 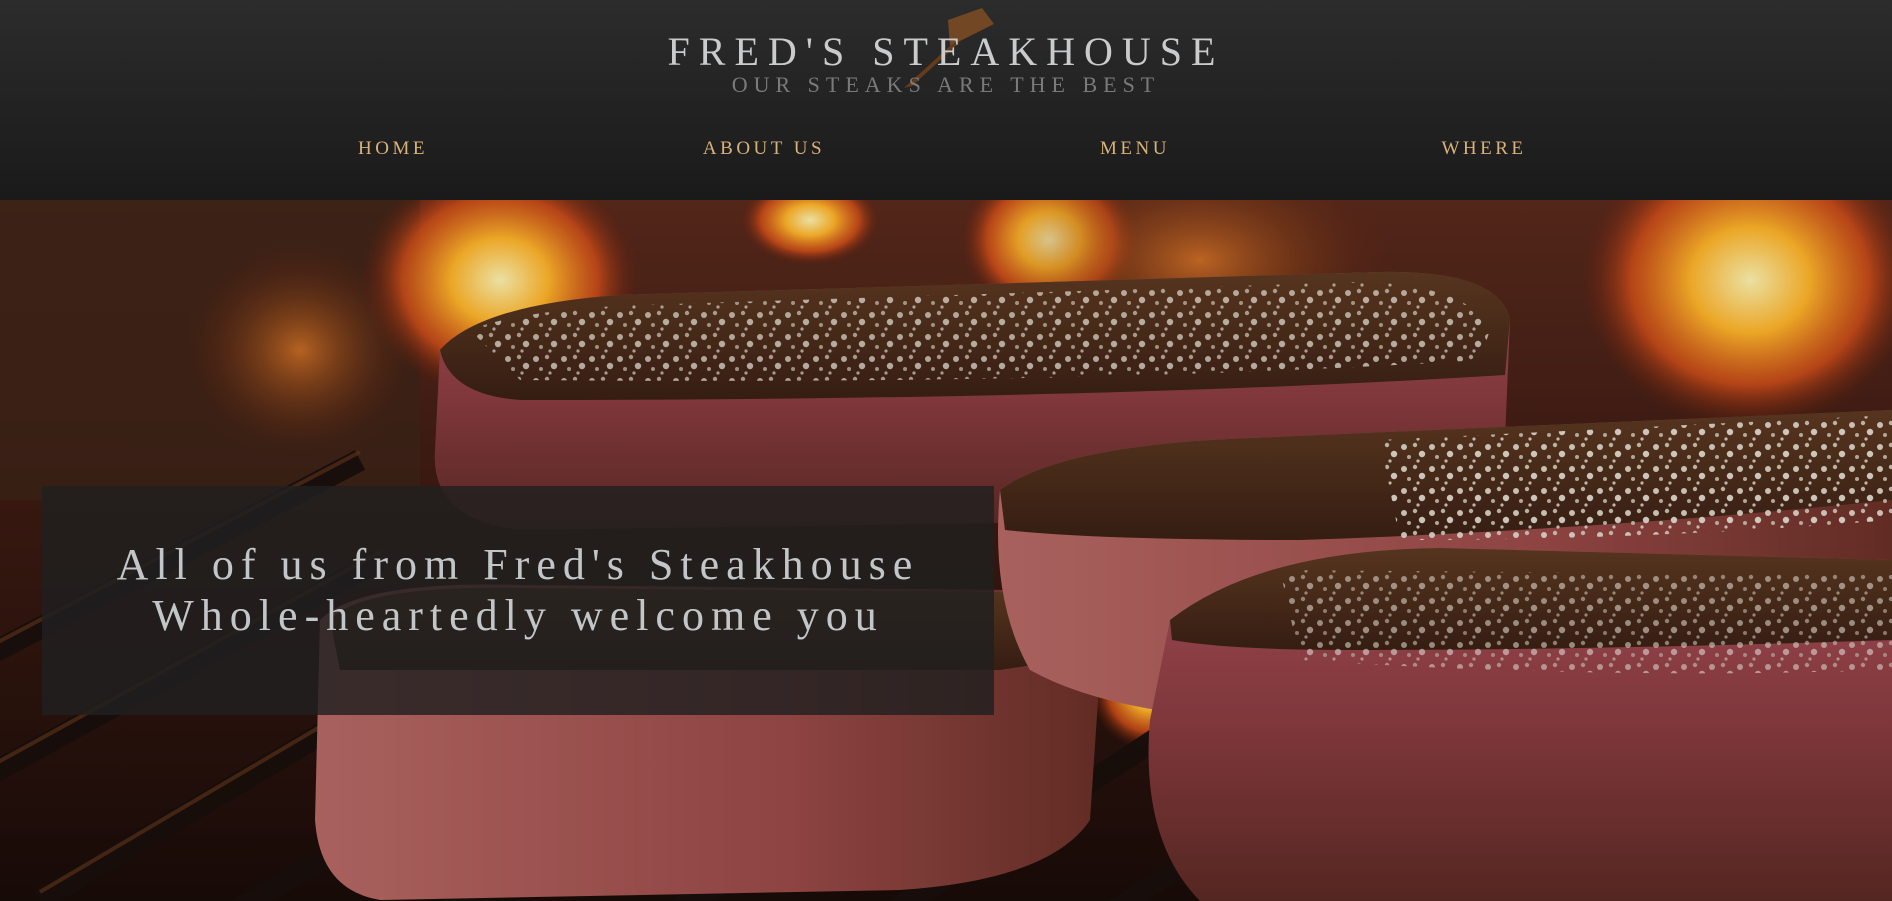 What do you see at coordinates (1135, 149) in the screenshot?
I see `nav-link-menu: MENU` at bounding box center [1135, 149].